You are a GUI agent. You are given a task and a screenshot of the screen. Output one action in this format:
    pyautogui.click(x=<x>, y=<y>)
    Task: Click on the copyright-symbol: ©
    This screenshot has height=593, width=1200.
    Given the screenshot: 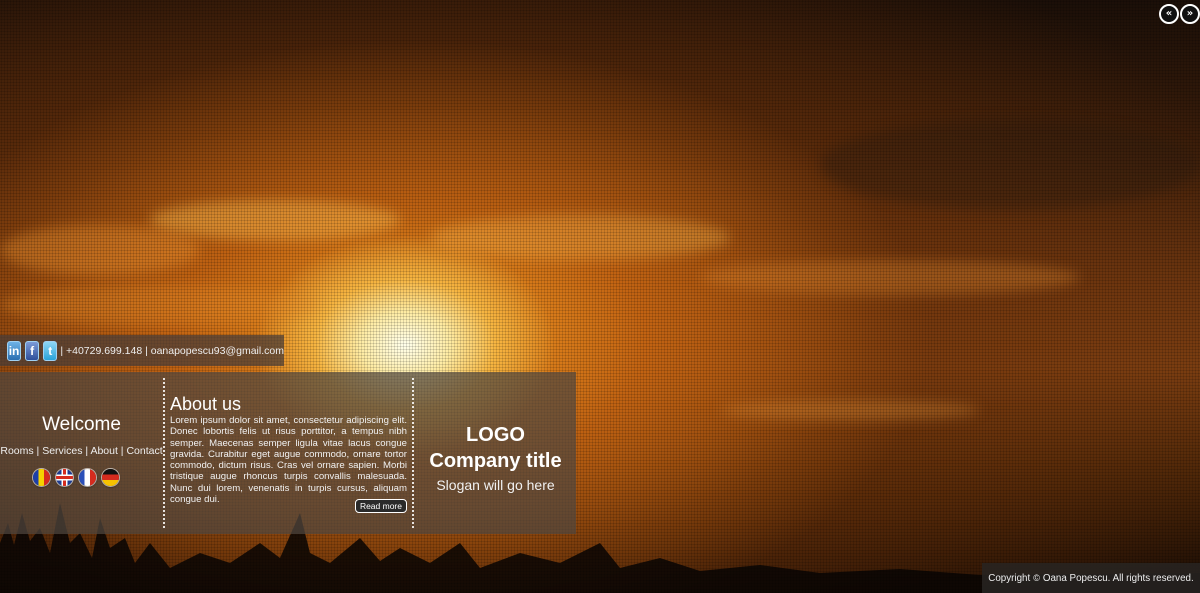 What is the action you would take?
    pyautogui.click(x=1036, y=578)
    